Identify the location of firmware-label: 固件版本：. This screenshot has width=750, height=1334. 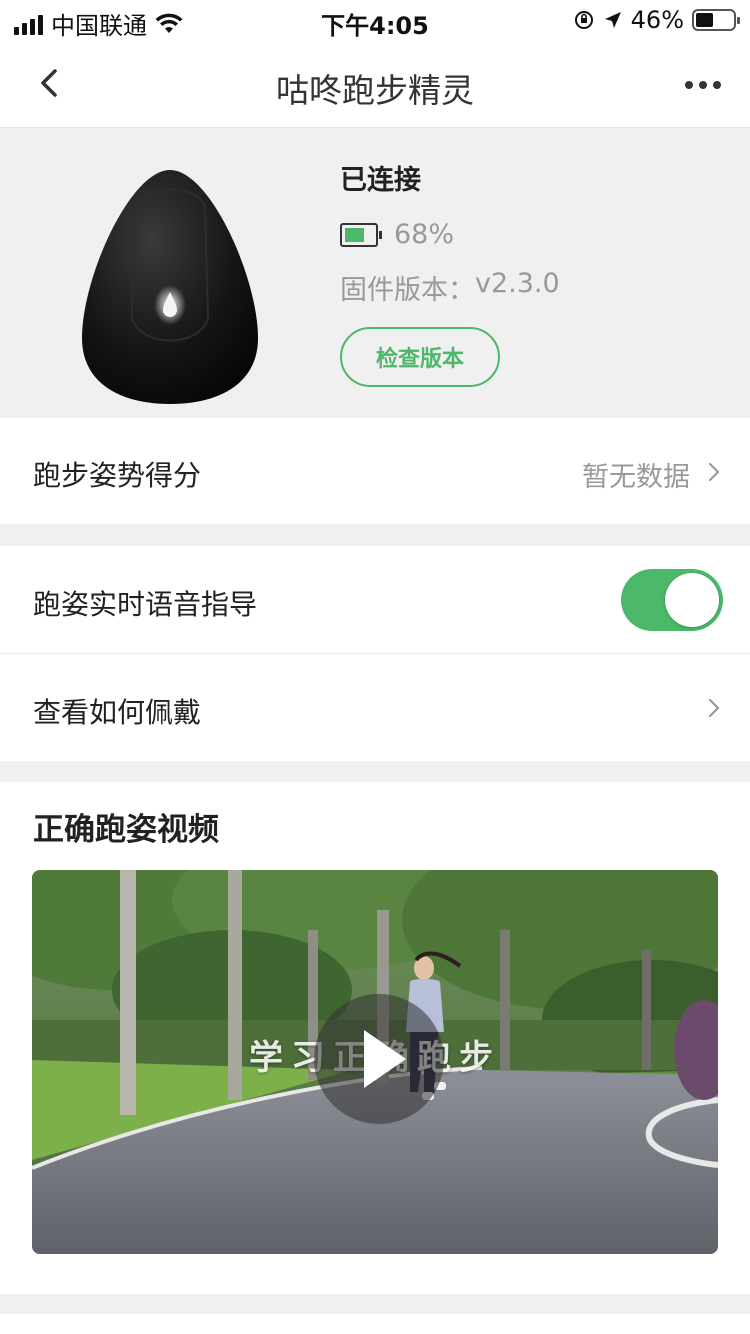
(407, 290).